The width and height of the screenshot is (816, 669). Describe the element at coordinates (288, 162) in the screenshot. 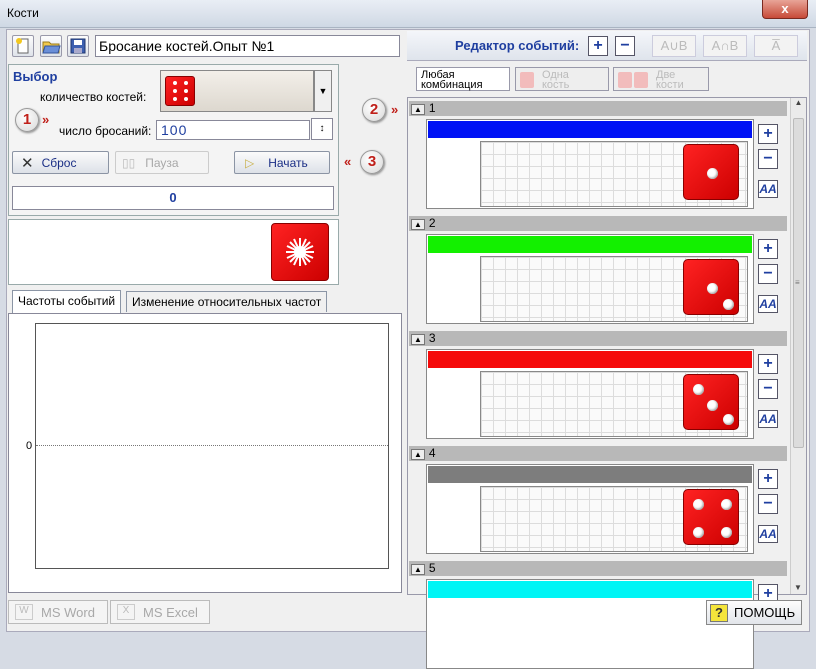

I see `start-label: Начать` at that location.